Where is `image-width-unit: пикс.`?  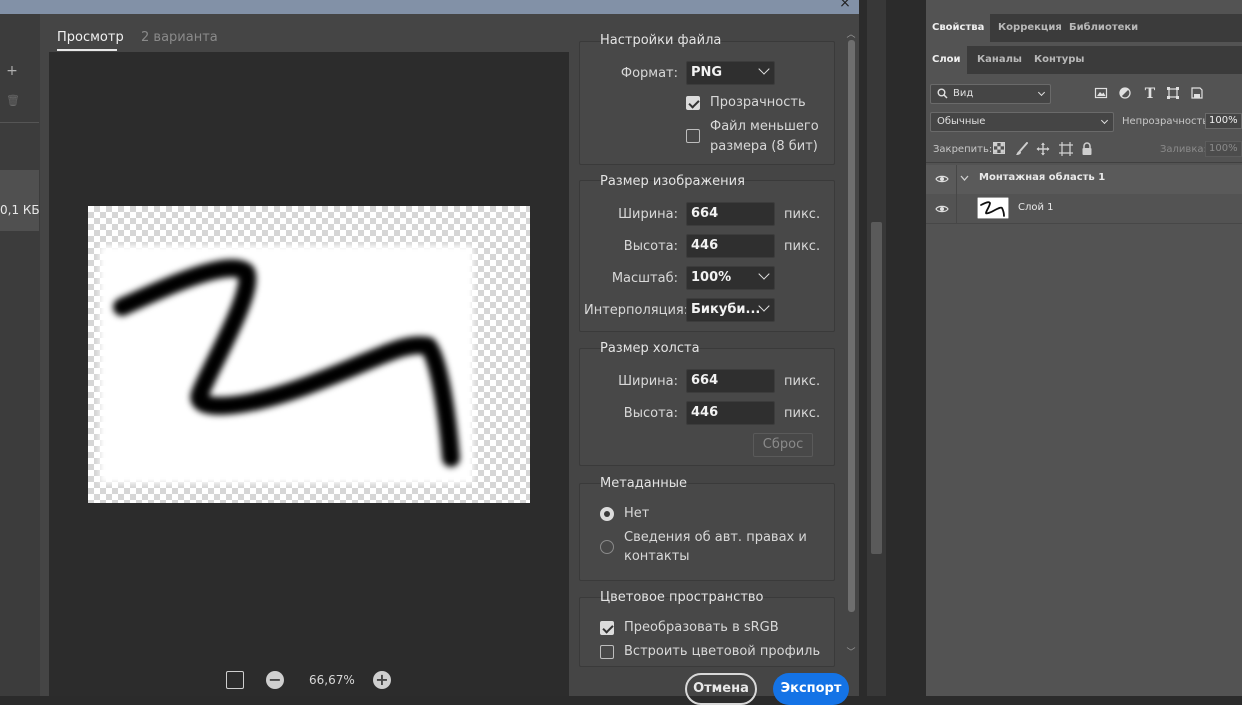
image-width-unit: пикс. is located at coordinates (802, 214).